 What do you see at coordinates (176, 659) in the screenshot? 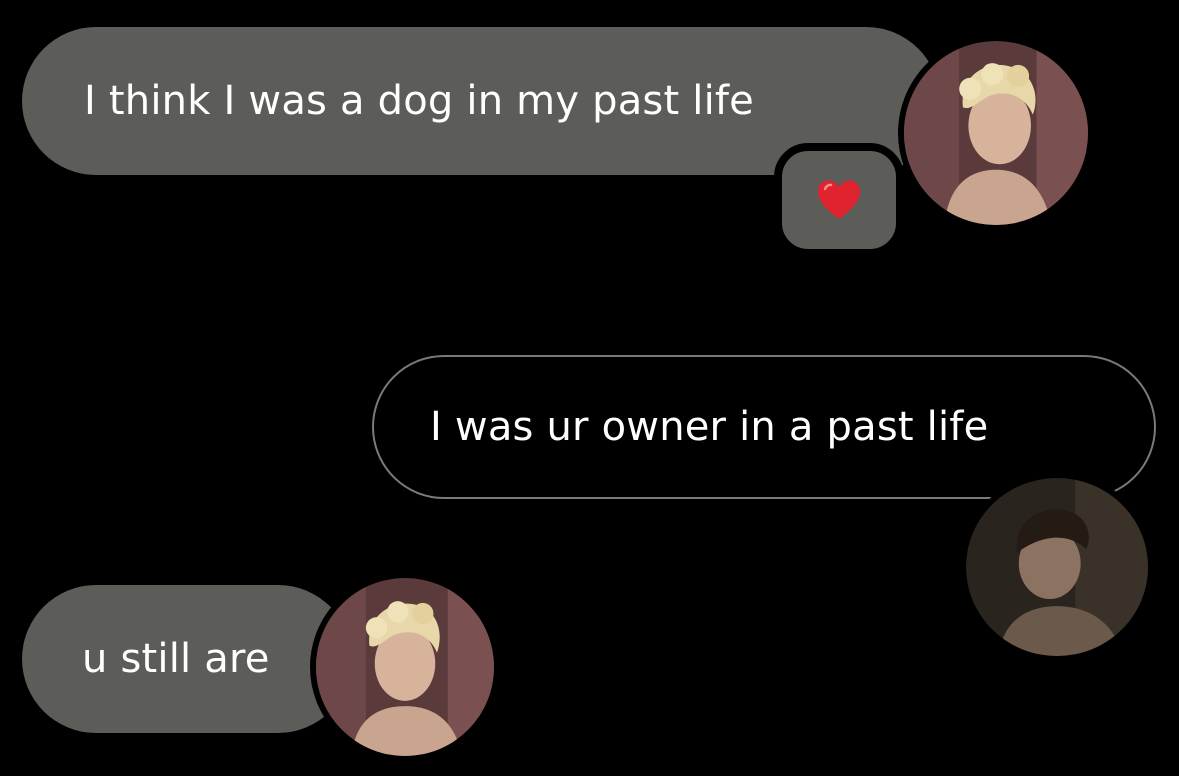
I see `message-text: u still are` at bounding box center [176, 659].